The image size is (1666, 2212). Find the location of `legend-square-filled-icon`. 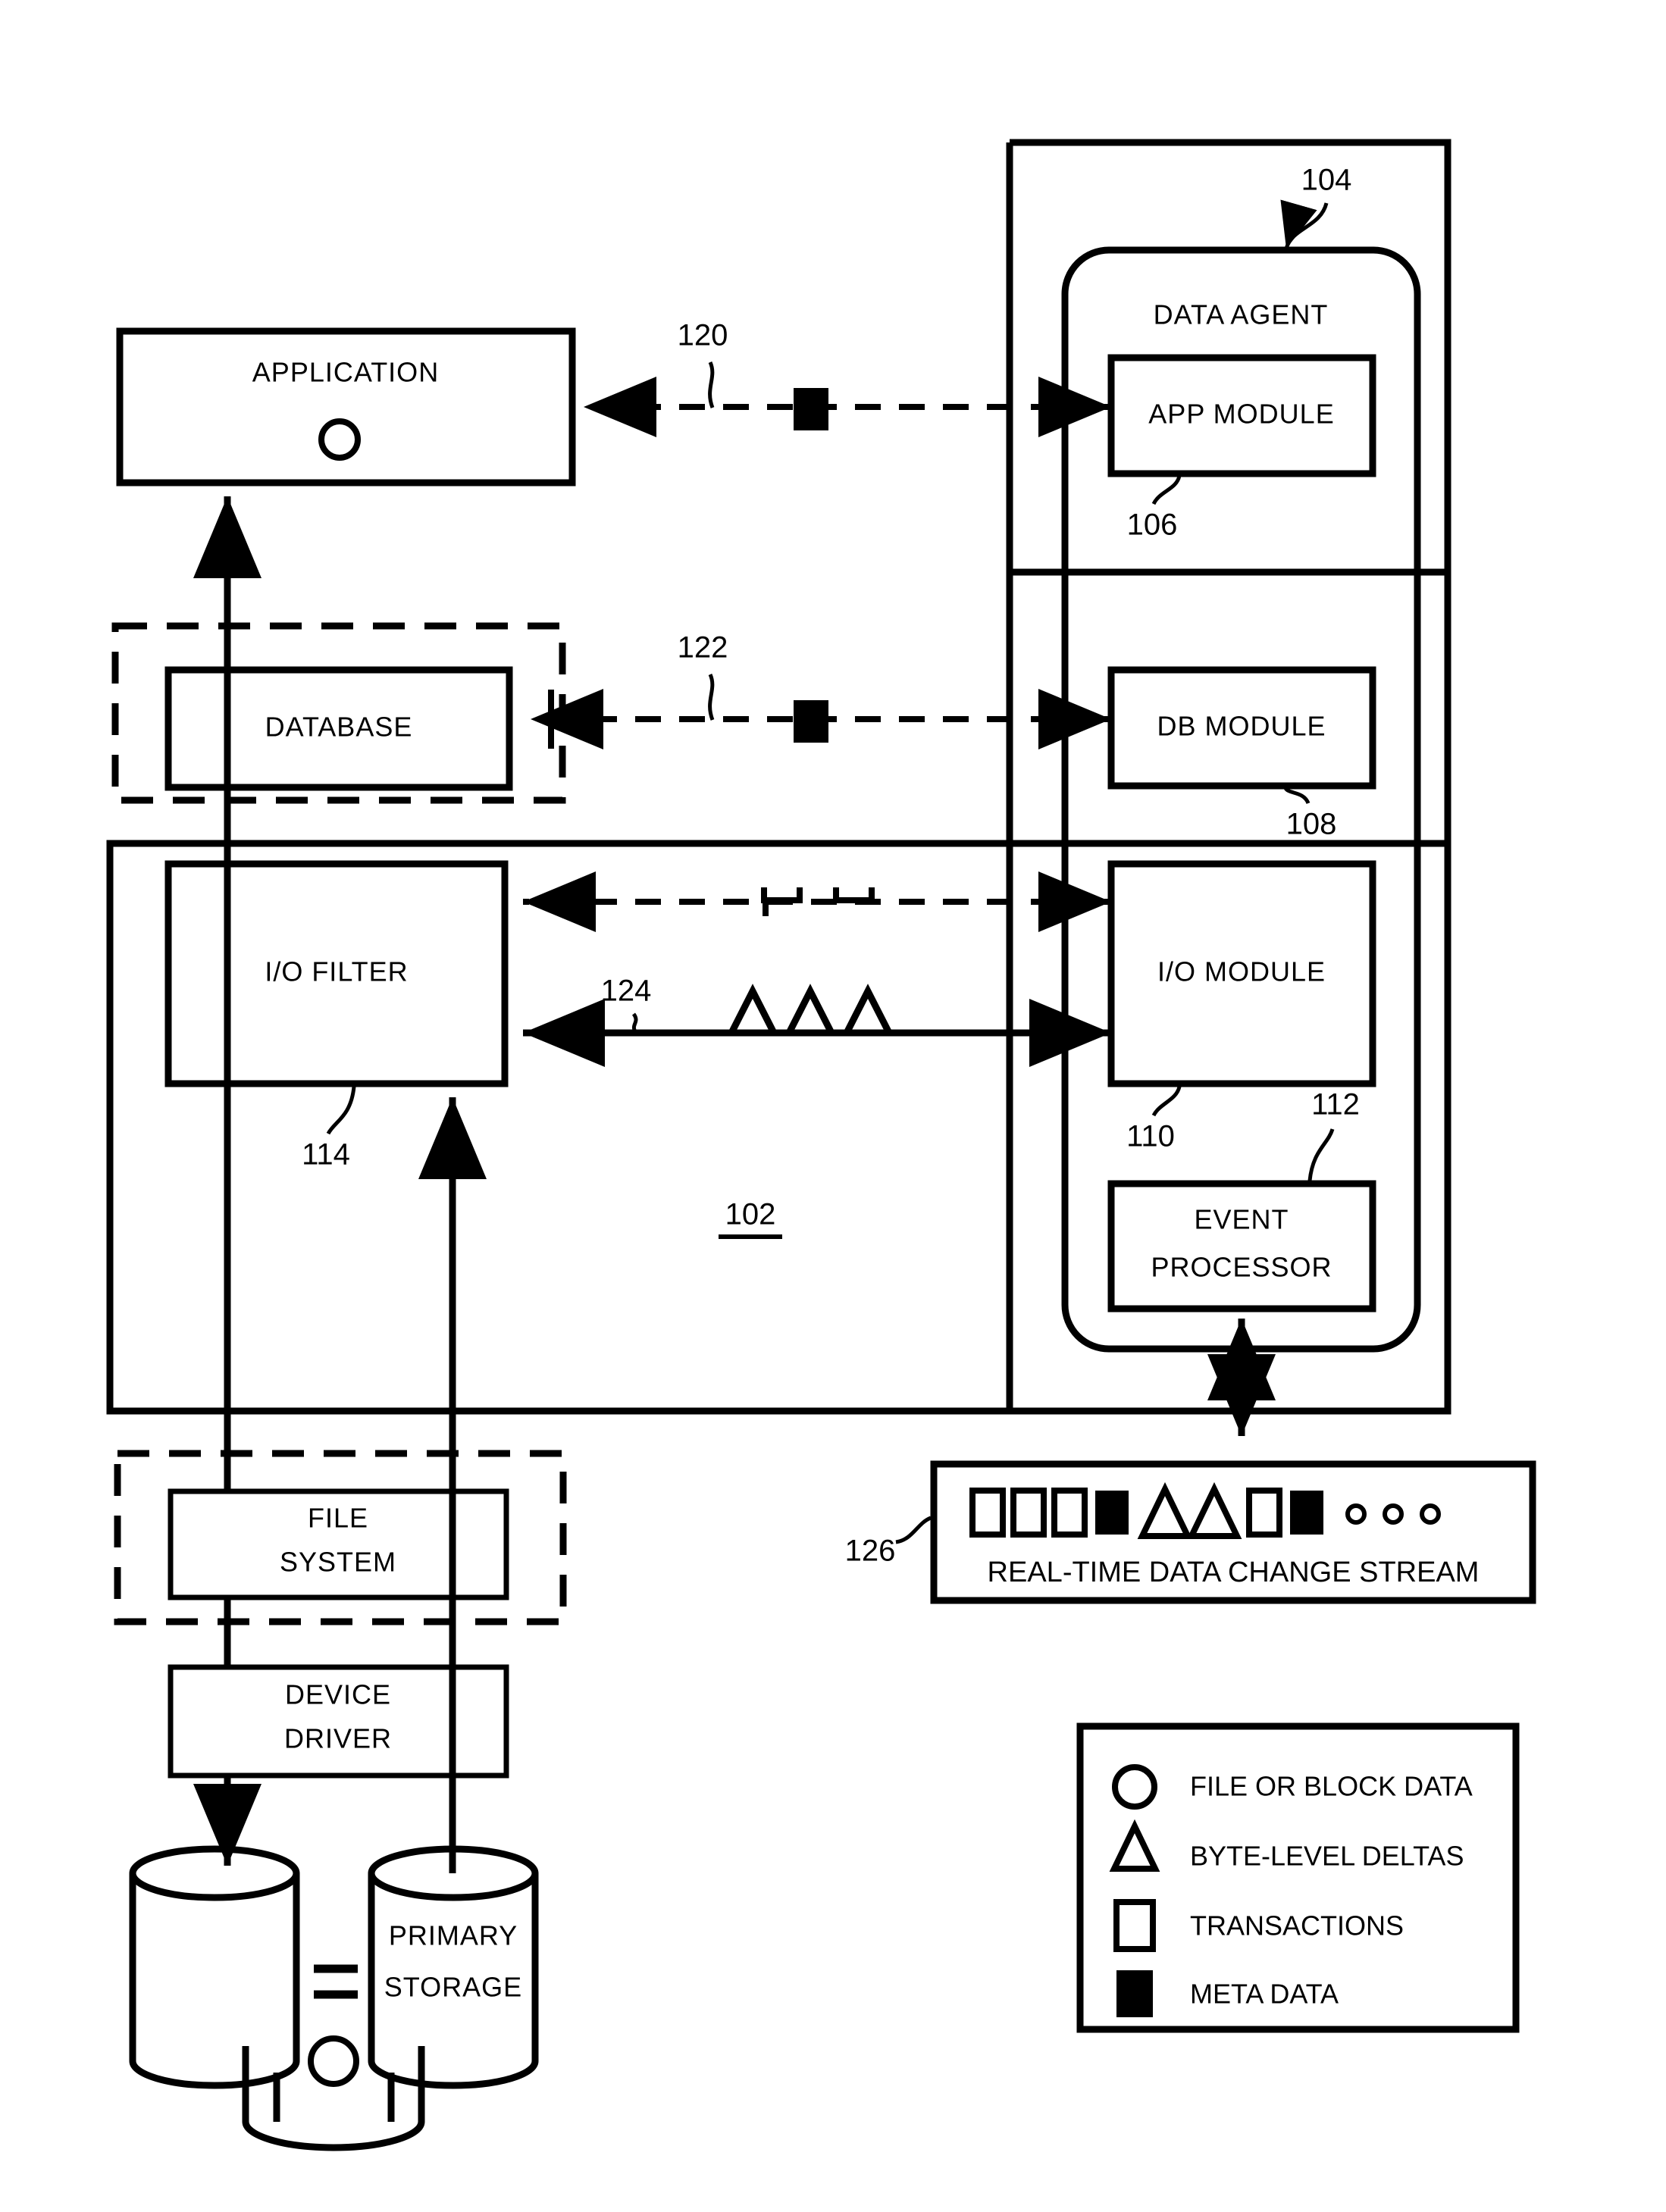

legend-square-filled-icon is located at coordinates (1134, 1993).